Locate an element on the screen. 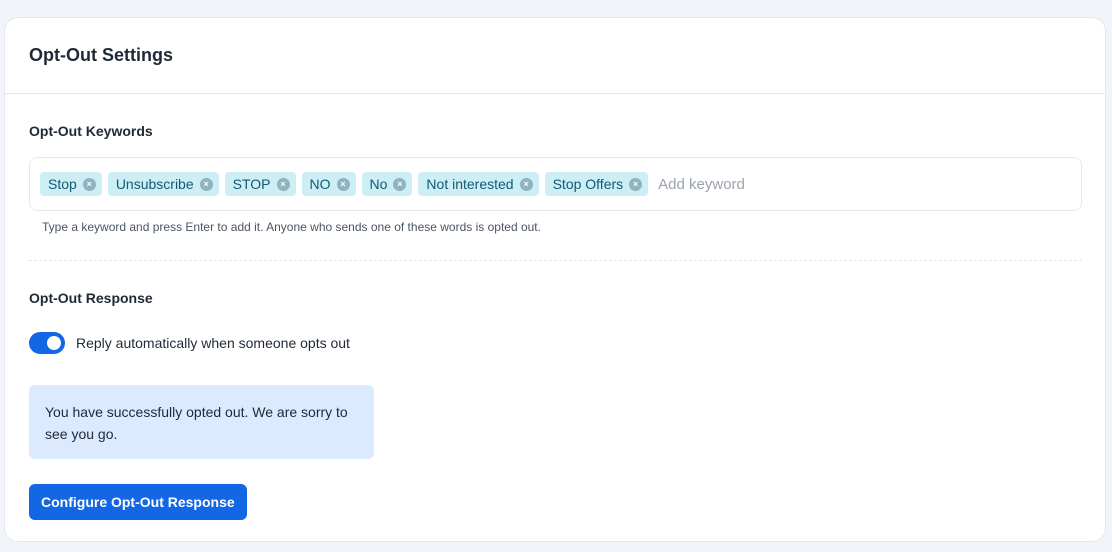  keyword-tag-label: Not interested is located at coordinates (470, 184).